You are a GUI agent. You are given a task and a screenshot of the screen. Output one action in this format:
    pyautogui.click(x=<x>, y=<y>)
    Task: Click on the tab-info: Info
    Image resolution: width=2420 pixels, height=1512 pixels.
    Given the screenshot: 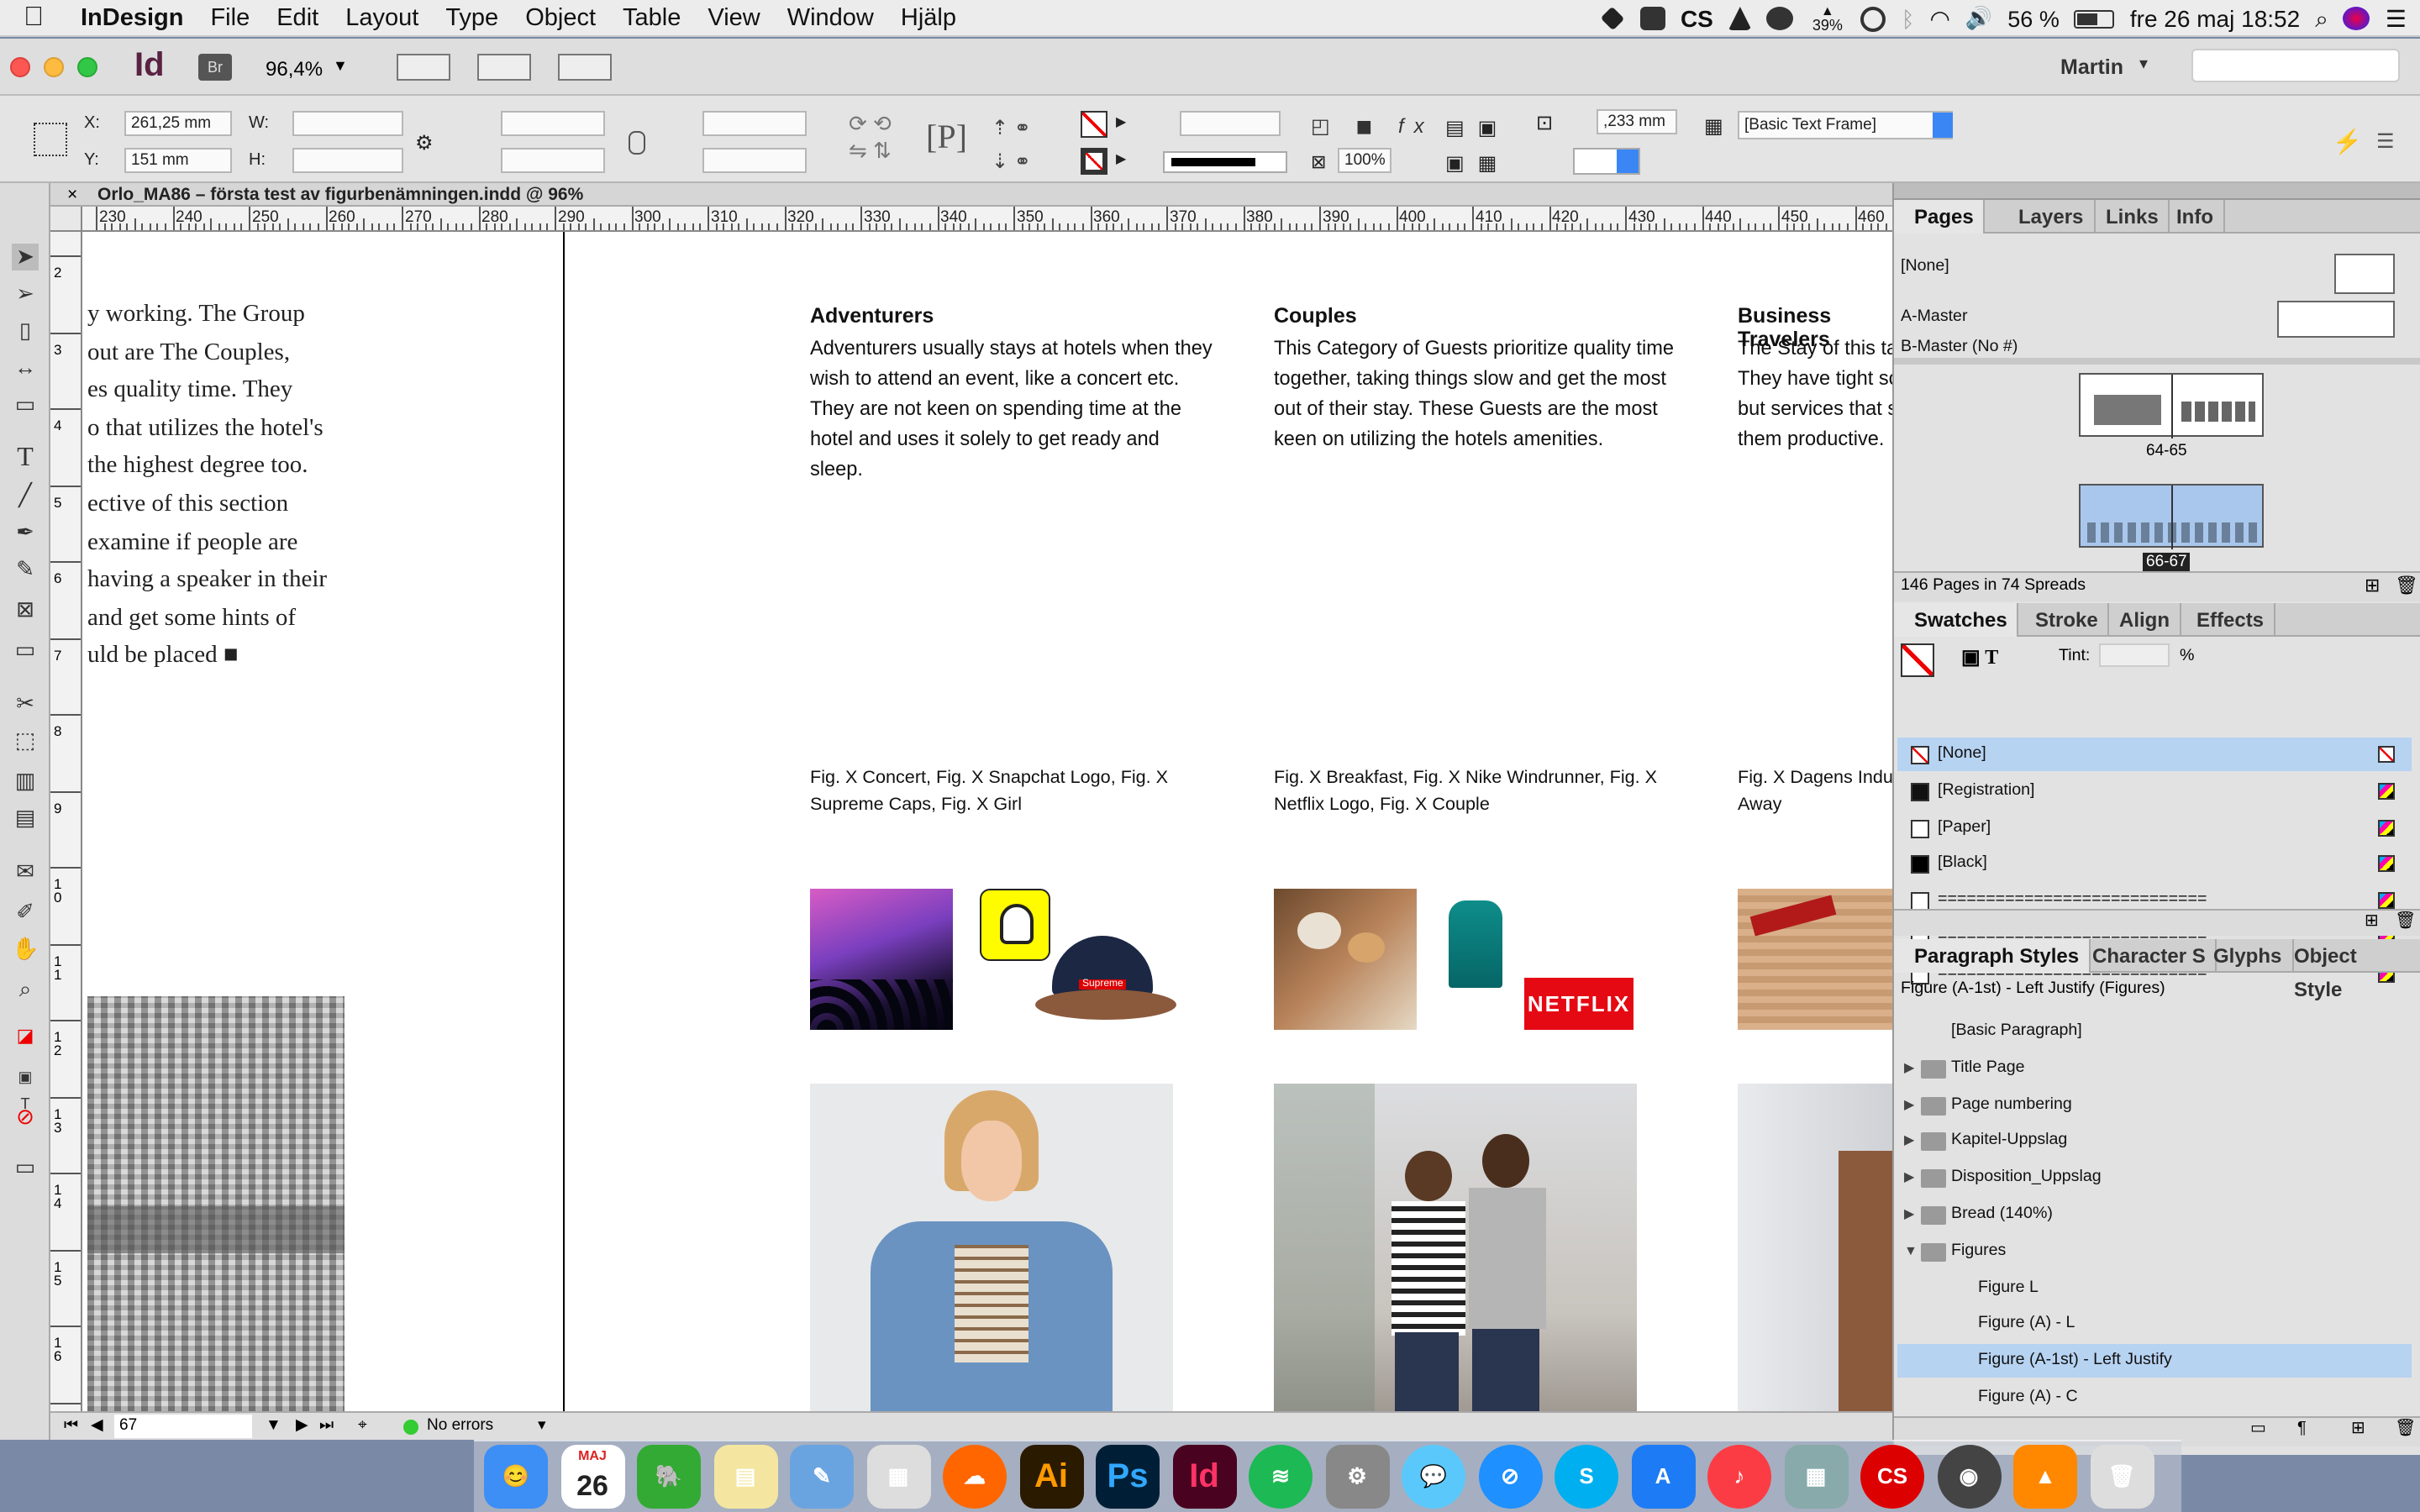 What is the action you would take?
    pyautogui.click(x=2195, y=217)
    